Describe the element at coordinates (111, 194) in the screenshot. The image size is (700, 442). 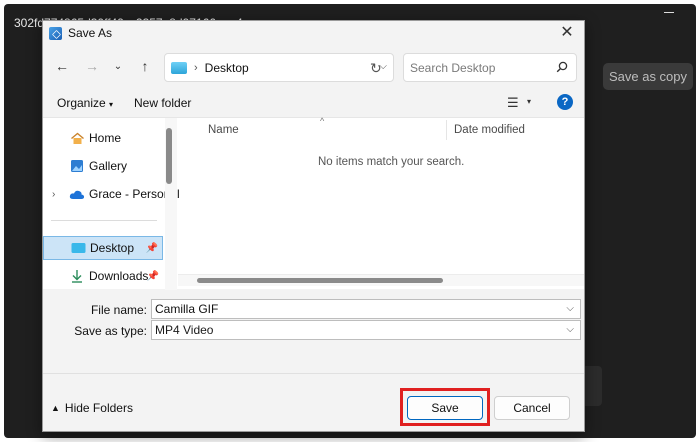
I see `sidebar-item-grace-personal: › Grace - Personal` at that location.